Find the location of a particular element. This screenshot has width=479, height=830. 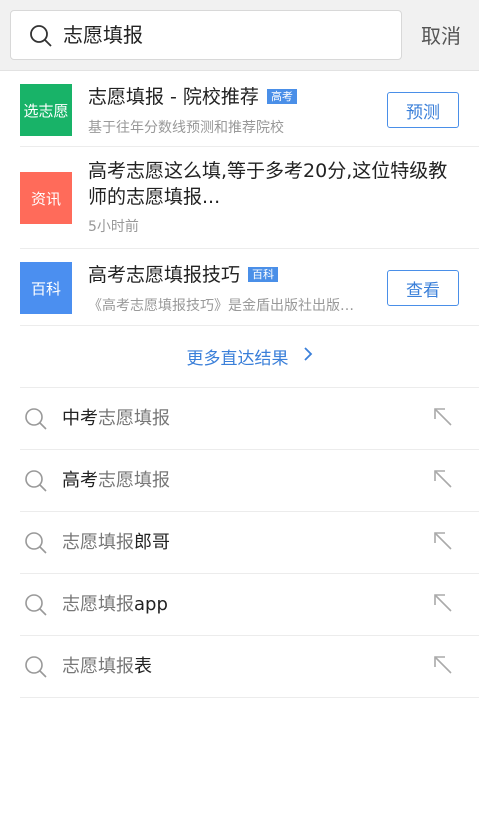

suggestion-text: 志愿填报郎哥 is located at coordinates (116, 542).